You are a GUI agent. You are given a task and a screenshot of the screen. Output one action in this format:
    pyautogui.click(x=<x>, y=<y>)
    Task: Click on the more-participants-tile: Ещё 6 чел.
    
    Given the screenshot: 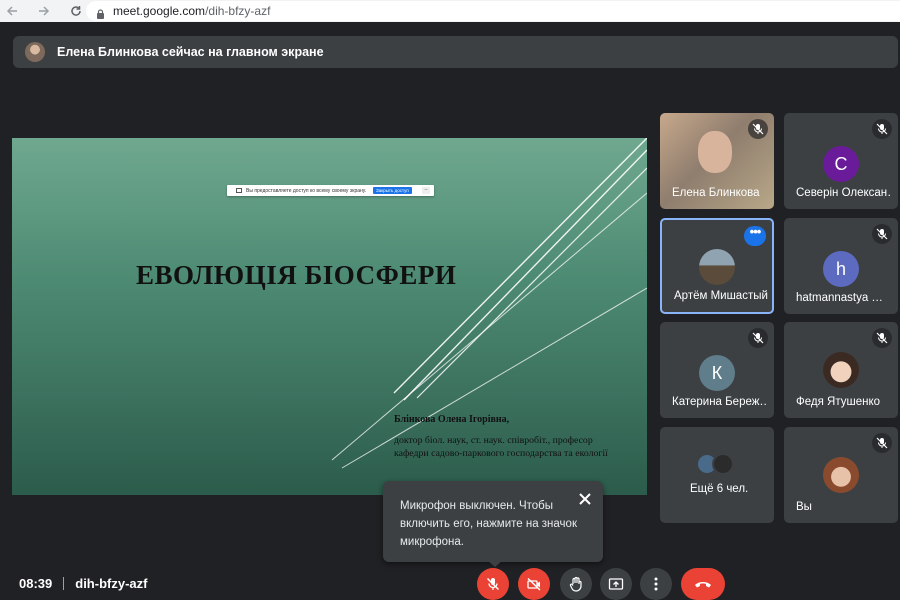 What is the action you would take?
    pyautogui.click(x=717, y=475)
    